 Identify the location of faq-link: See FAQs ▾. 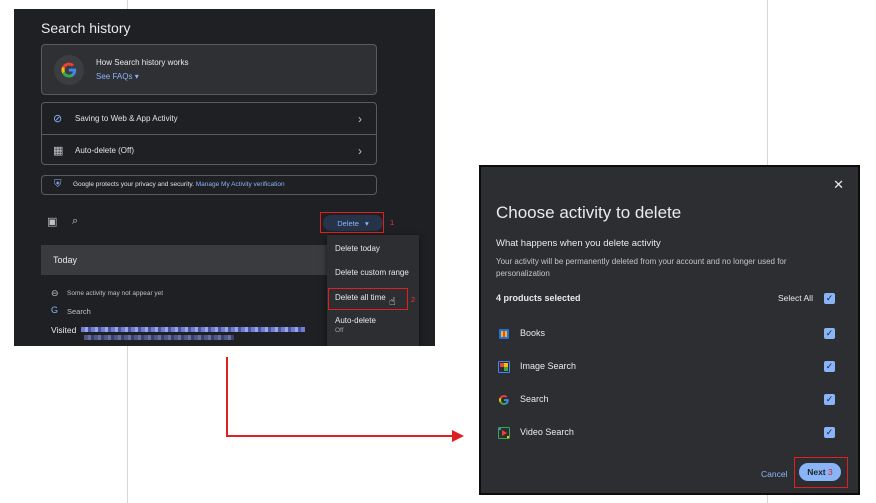
(117, 76).